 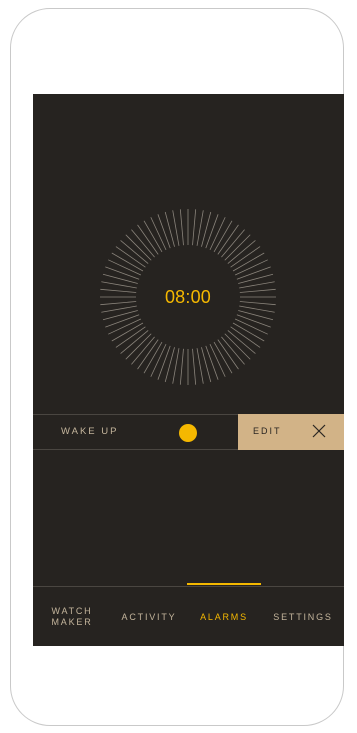 I want to click on alarm-time: 08:00, so click(x=188, y=296).